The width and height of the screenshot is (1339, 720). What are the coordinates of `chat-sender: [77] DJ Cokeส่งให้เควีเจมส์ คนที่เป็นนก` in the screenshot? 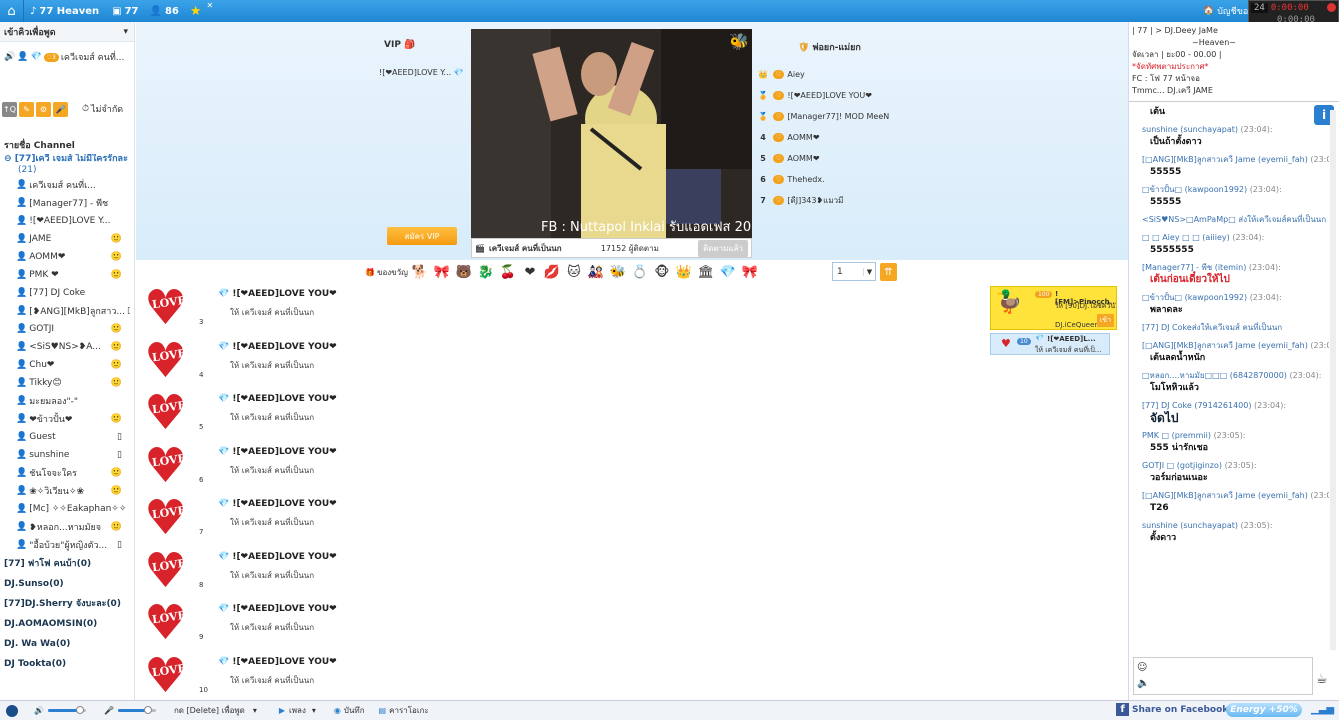 It's located at (1235, 328).